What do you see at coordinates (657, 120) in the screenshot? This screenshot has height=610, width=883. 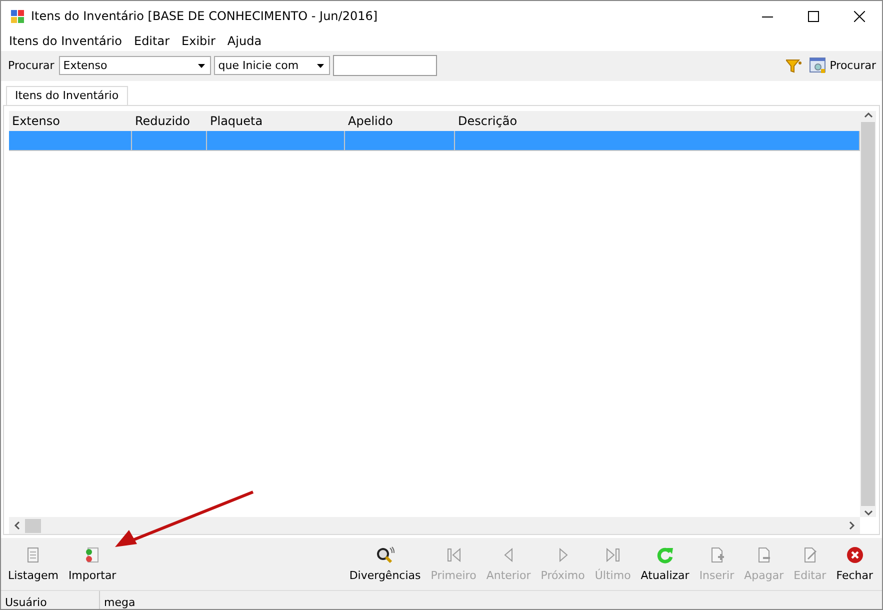 I see `column-header: Descrição` at bounding box center [657, 120].